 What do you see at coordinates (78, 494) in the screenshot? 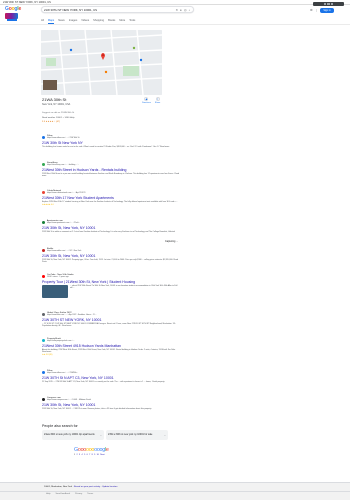
I see `footer-link-privacy: Privacy` at bounding box center [78, 494].